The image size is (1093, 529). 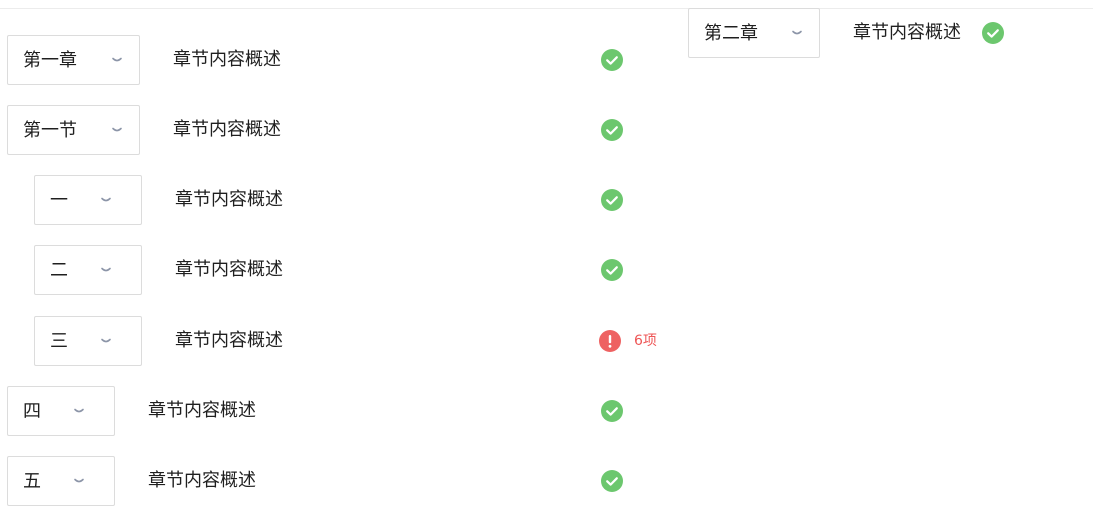 What do you see at coordinates (59, 270) in the screenshot?
I see `select-value: 二` at bounding box center [59, 270].